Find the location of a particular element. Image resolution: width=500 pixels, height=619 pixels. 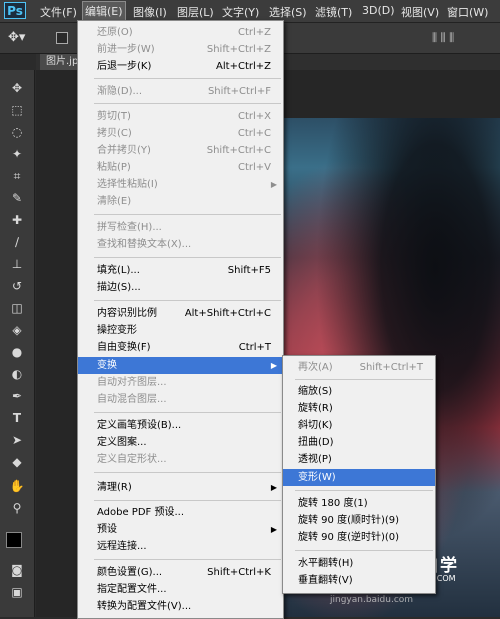

submenu-item-scale: 缩放(S) is located at coordinates (359, 391).